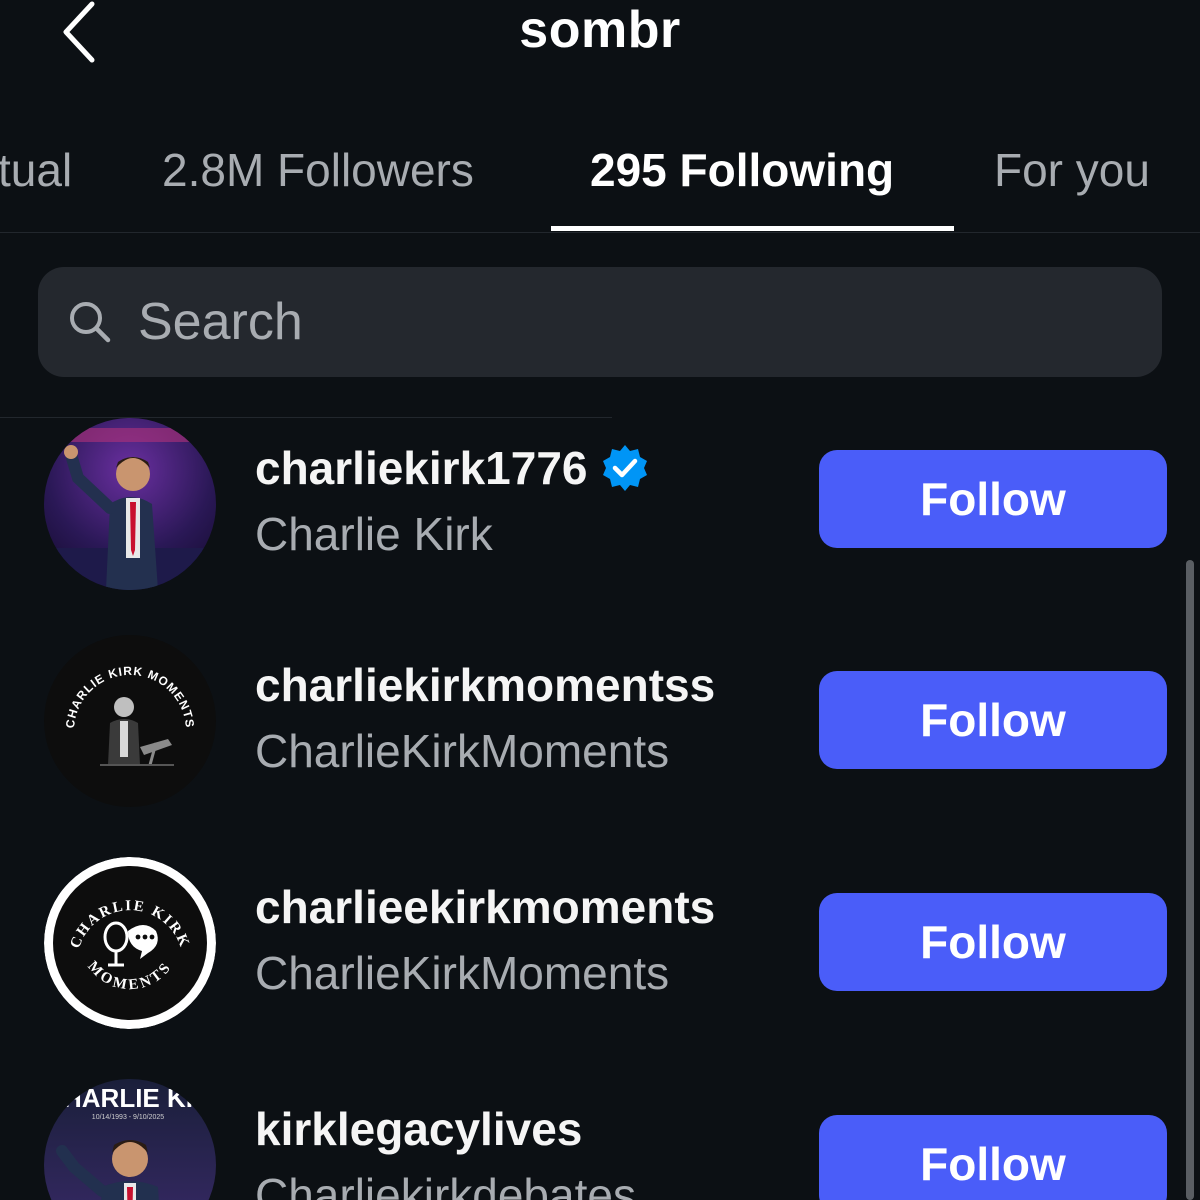 The width and height of the screenshot is (1200, 1200). I want to click on search-bar, so click(600, 322).